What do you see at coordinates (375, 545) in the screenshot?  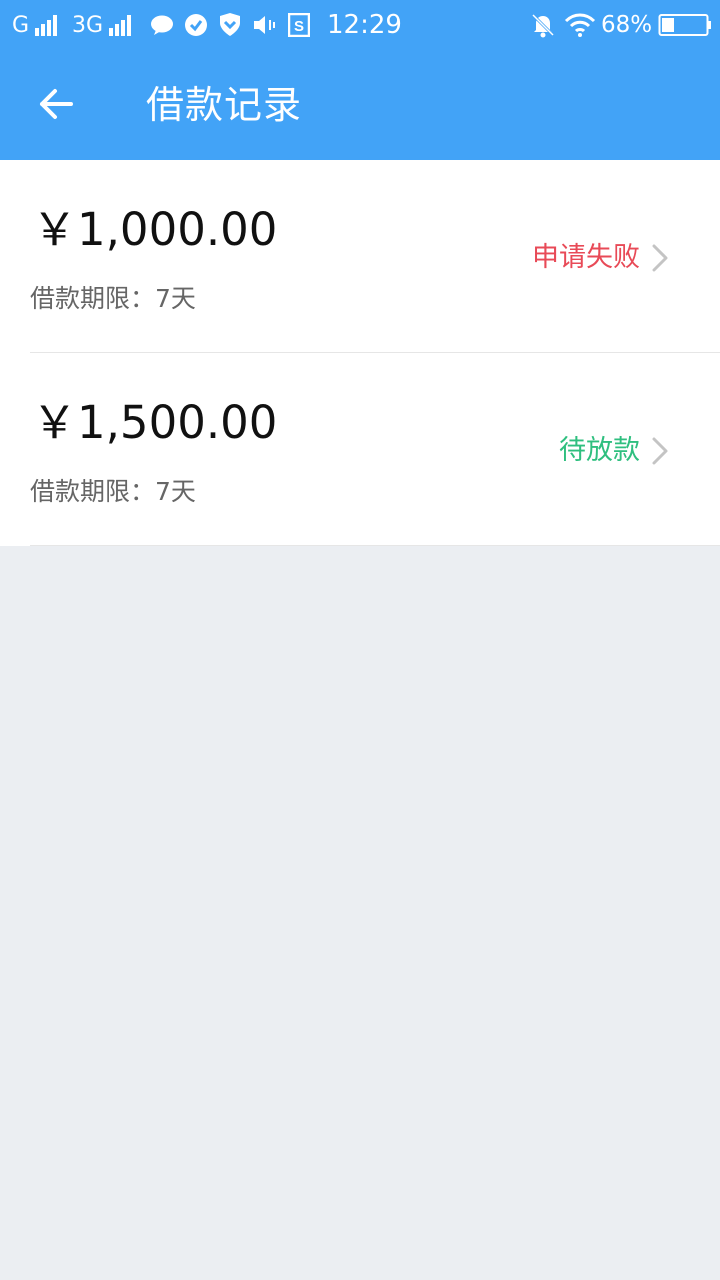 I see `divider` at bounding box center [375, 545].